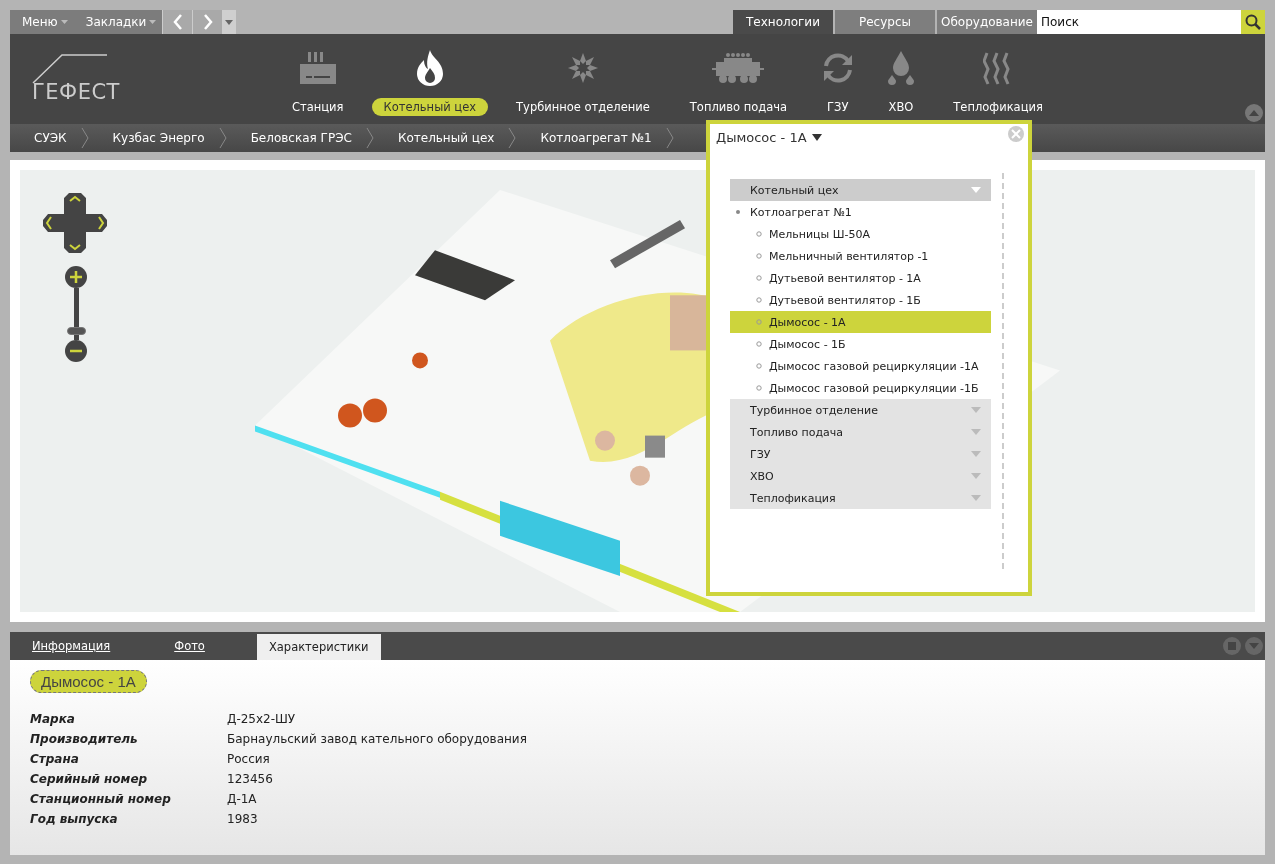  What do you see at coordinates (591, 138) in the screenshot?
I see `breadcrumb-link: Котлоагрегат №1` at bounding box center [591, 138].